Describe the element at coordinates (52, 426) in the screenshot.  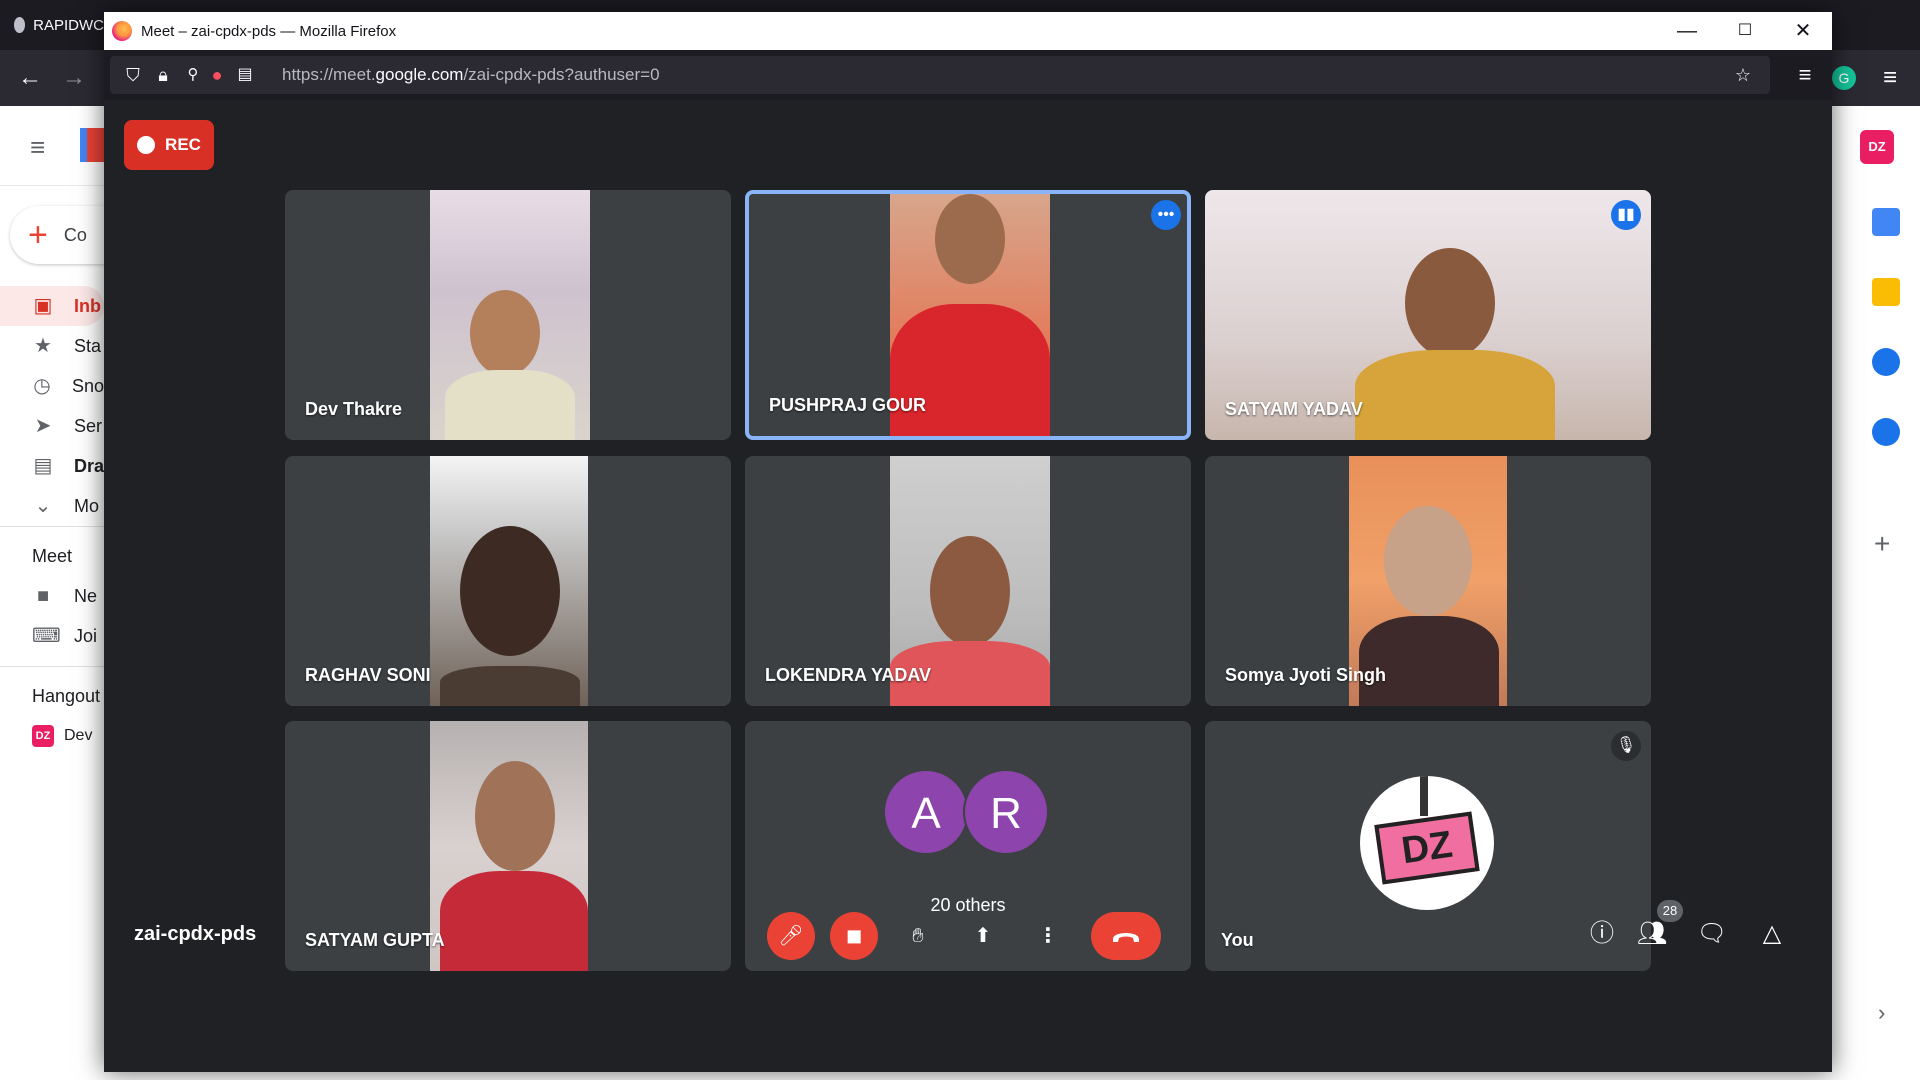
I see `sidebar-item-sent: ➤ Ser` at that location.